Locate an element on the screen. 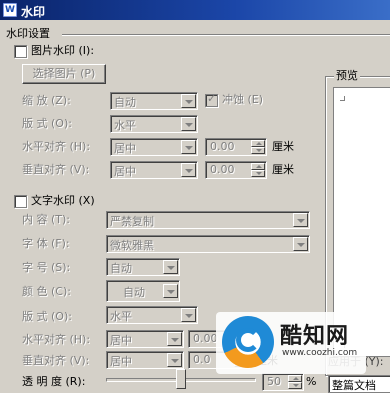  site-watermark: 酷知网 www.coozhi.com is located at coordinates (291, 343).